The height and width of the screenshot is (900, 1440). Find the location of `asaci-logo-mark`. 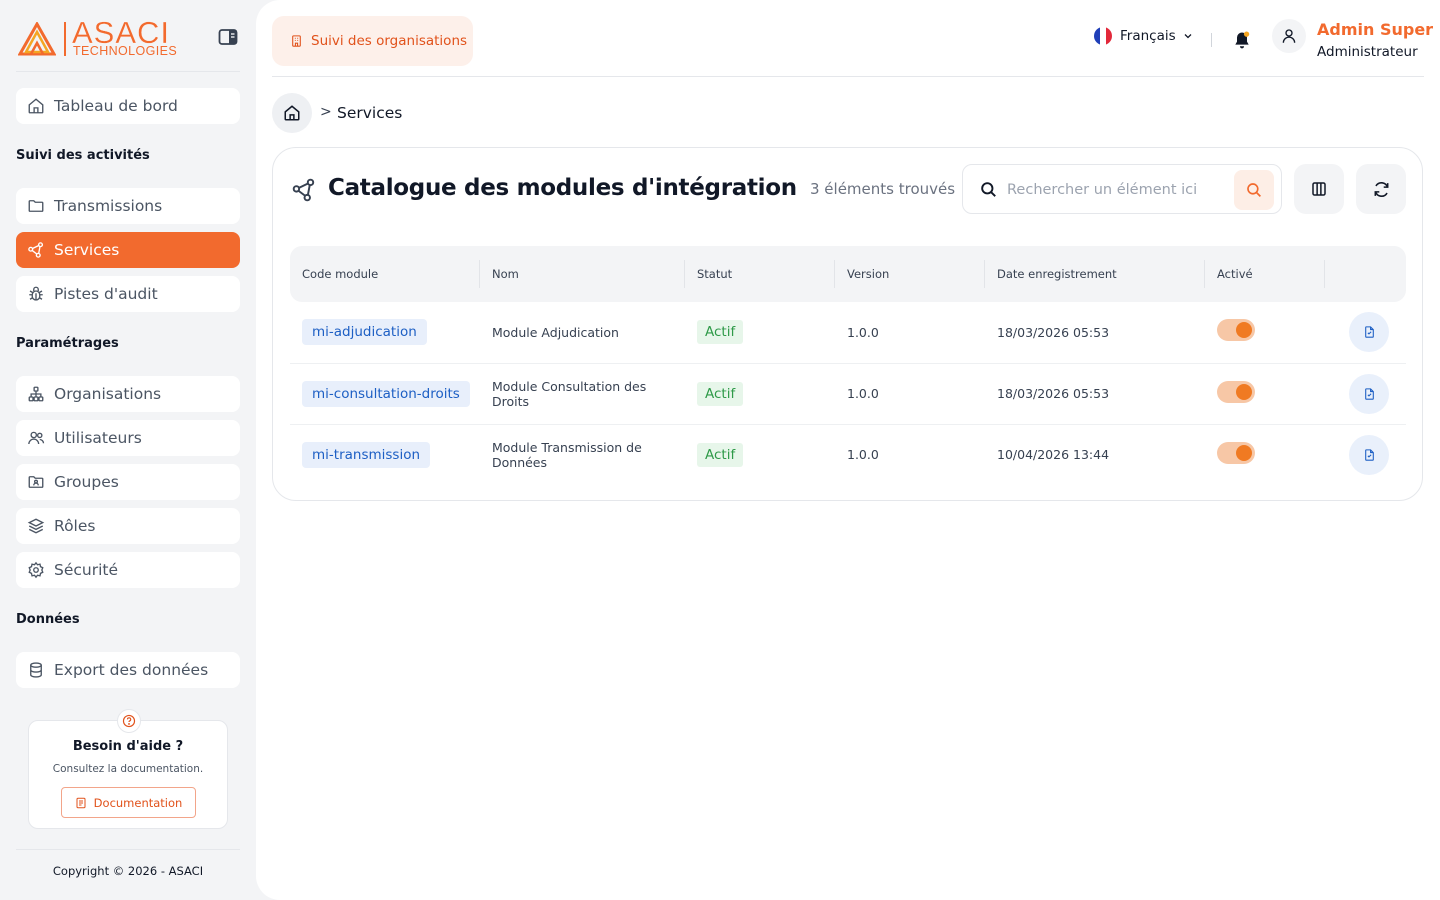

asaci-logo-mark is located at coordinates (37, 39).